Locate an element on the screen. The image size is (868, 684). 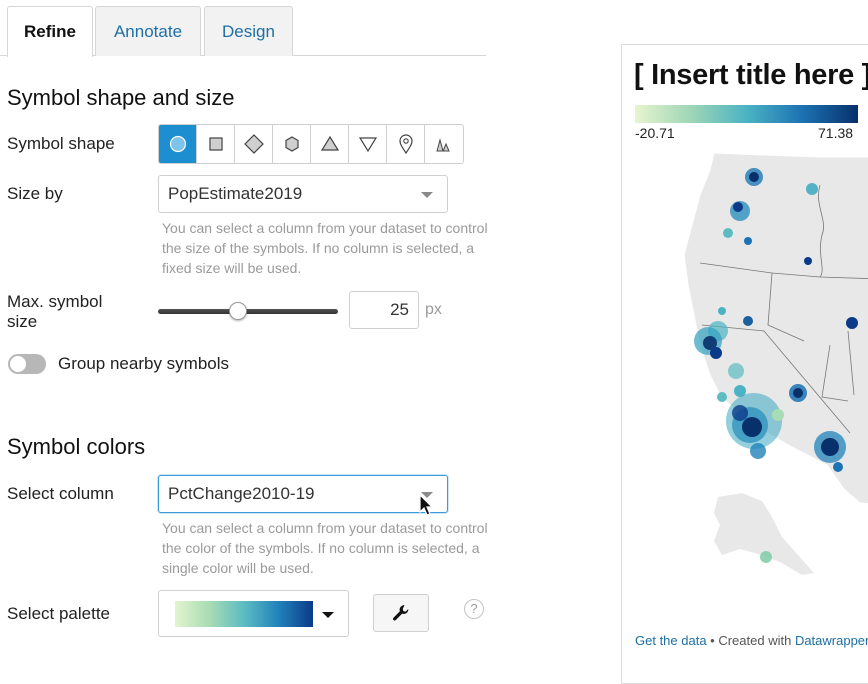
select-palette-label: Select palette is located at coordinates (59, 613).